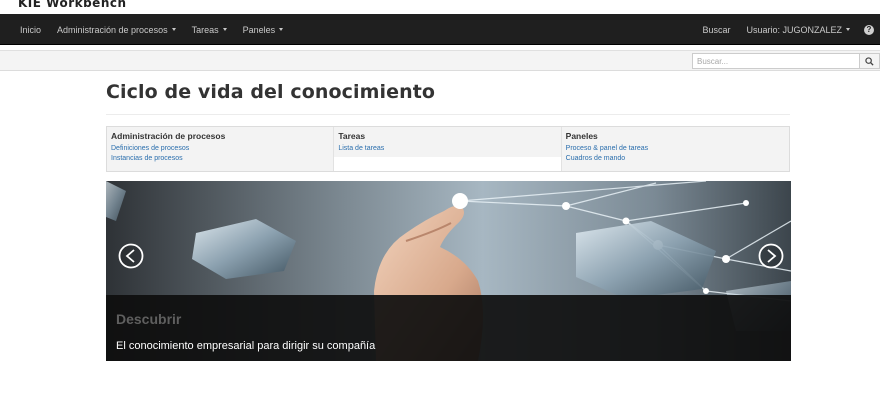 This screenshot has height=410, width=880. I want to click on user-menu: Usuario: JUGONZALEZ, so click(798, 30).